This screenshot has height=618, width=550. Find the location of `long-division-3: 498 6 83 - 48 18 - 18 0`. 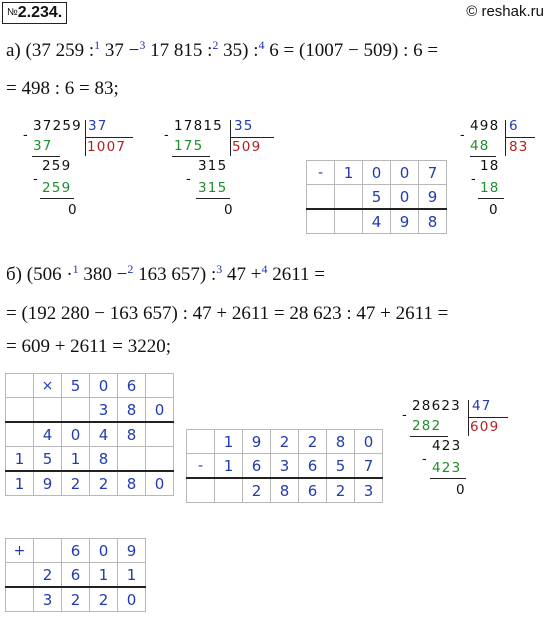

long-division-3: 498 6 83 - 48 18 - 18 0 is located at coordinates (500, 180).